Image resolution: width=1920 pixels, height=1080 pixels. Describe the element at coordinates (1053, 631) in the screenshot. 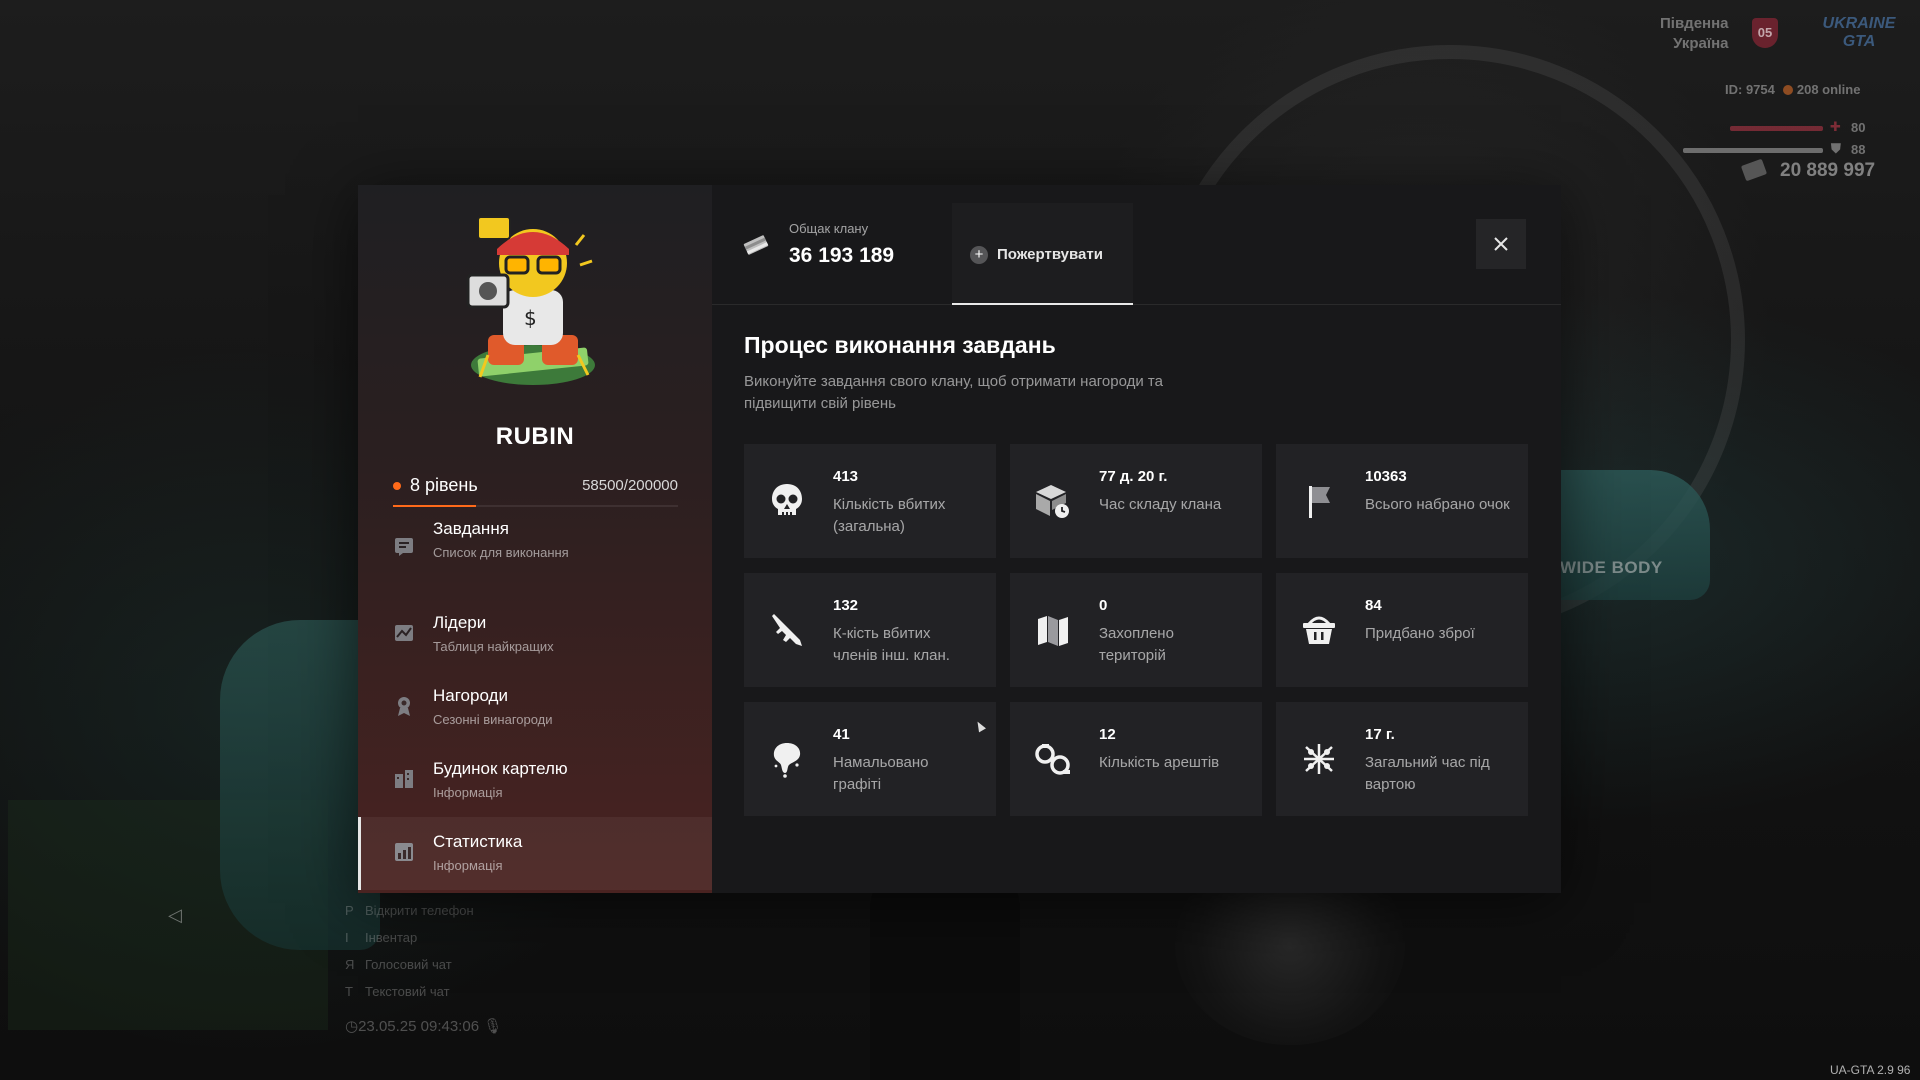

I see `map-icon` at that location.